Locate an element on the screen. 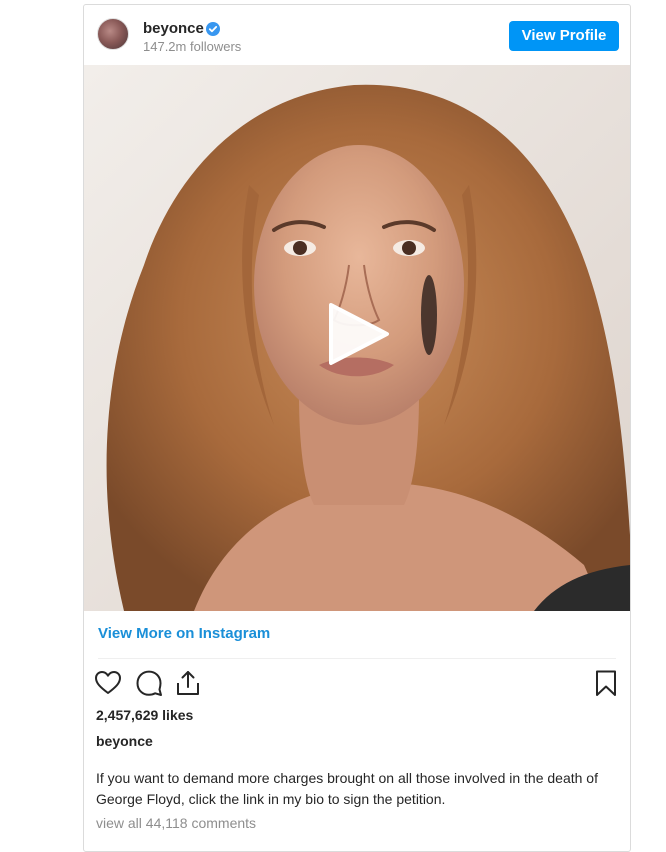 This screenshot has height=852, width=666. view-more-link: View More on Instagram is located at coordinates (184, 634).